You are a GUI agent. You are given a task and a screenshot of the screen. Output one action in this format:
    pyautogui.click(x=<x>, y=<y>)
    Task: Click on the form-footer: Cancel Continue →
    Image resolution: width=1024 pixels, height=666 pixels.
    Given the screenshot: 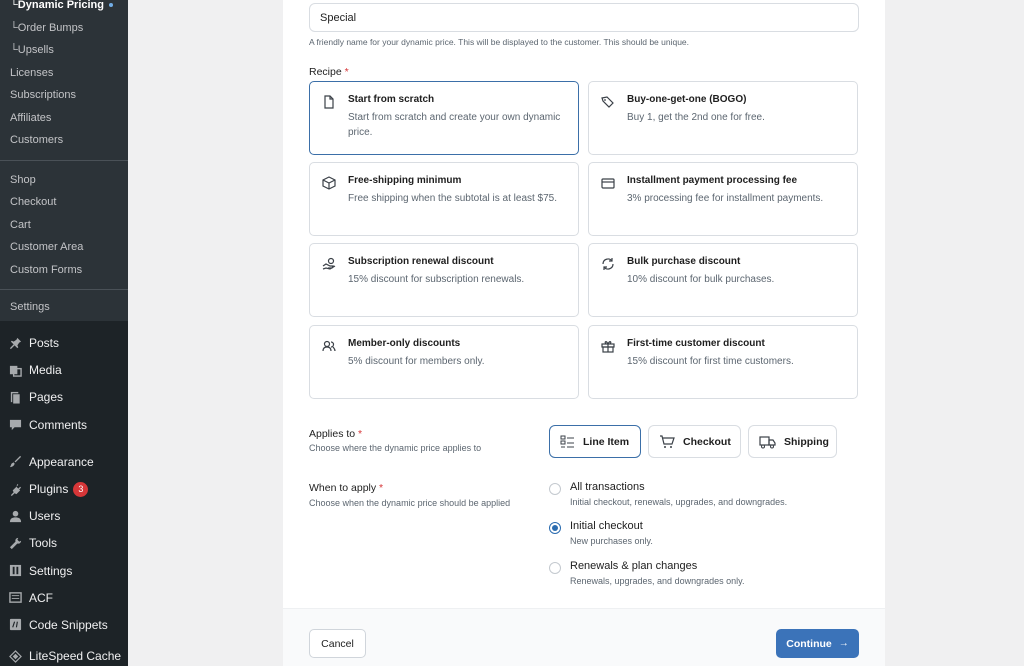 What is the action you would take?
    pyautogui.click(x=584, y=637)
    